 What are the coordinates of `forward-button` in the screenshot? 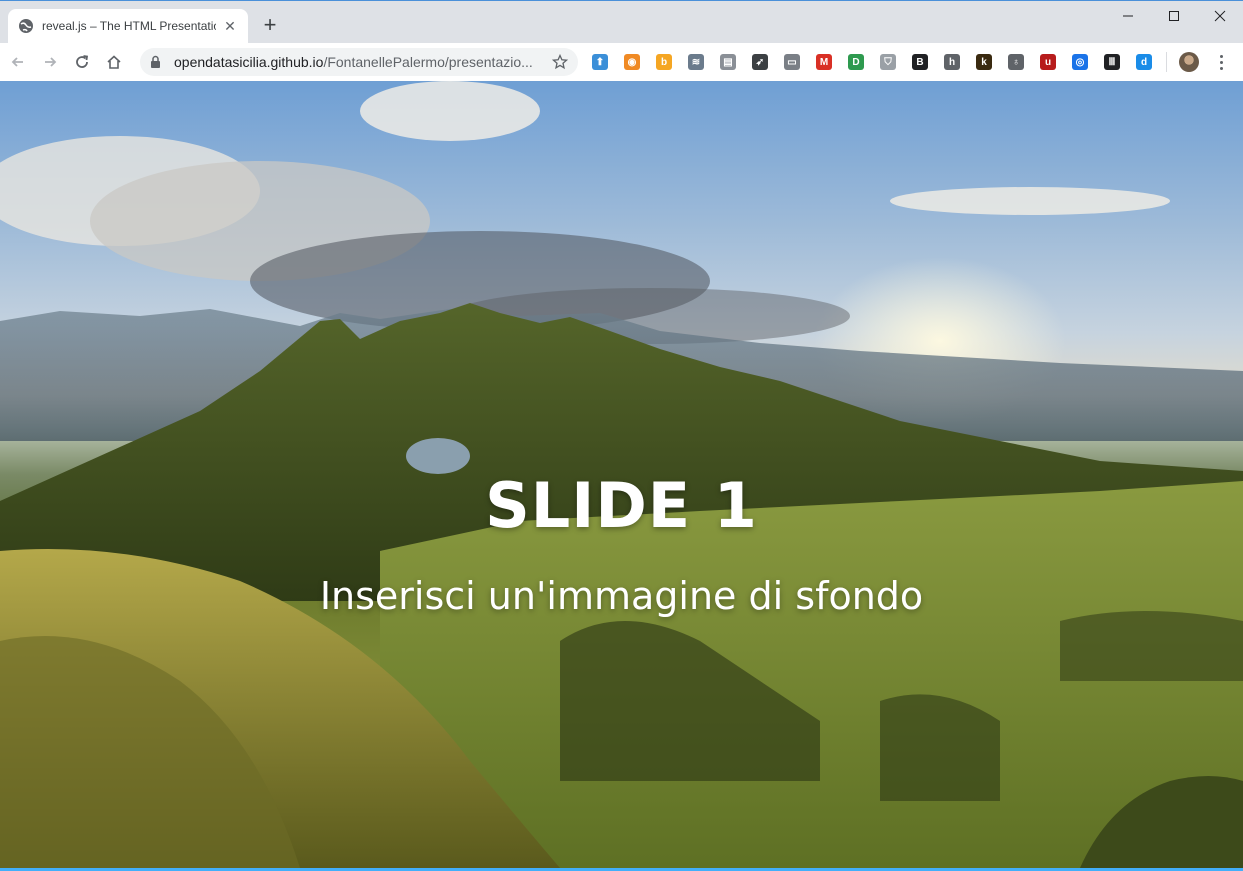 It's located at (50, 62).